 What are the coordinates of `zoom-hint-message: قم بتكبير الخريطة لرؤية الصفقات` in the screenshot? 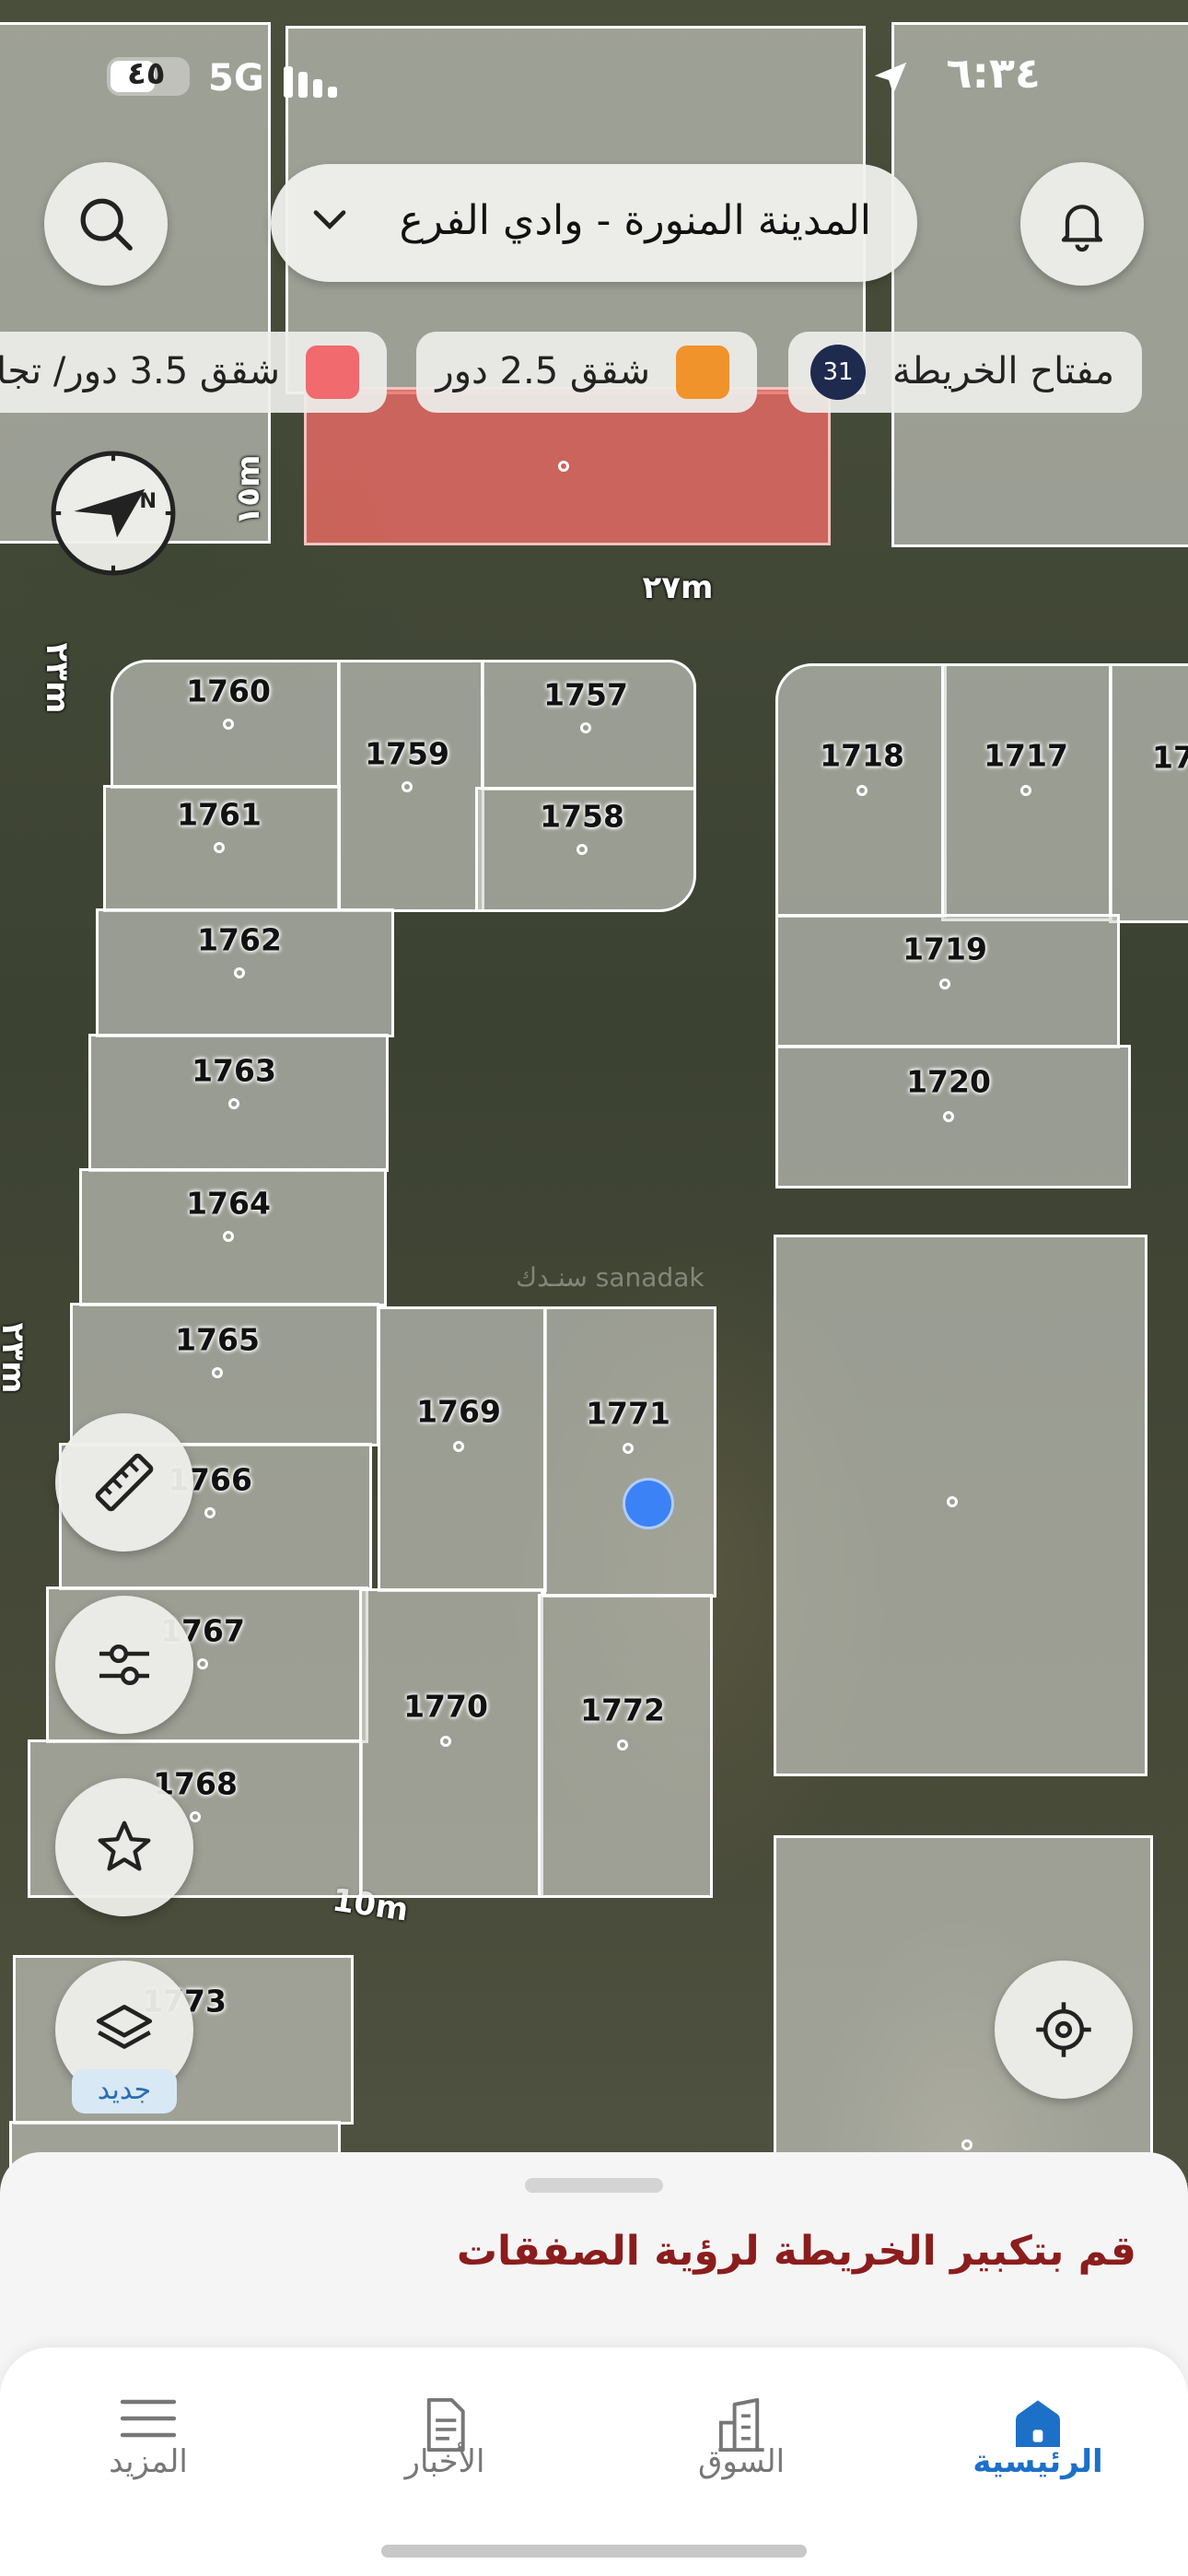 It's located at (796, 2251).